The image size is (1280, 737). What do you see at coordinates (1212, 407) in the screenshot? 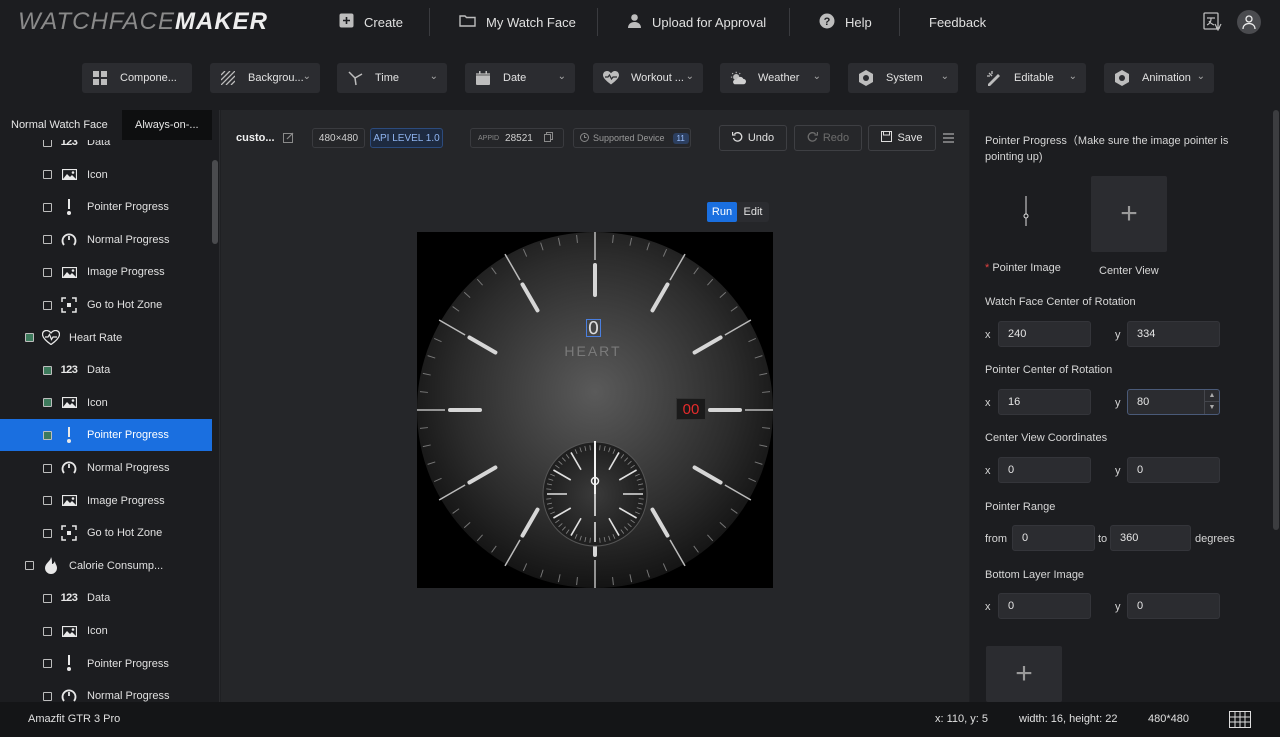
I see `stepper-down-icon: ▼` at bounding box center [1212, 407].